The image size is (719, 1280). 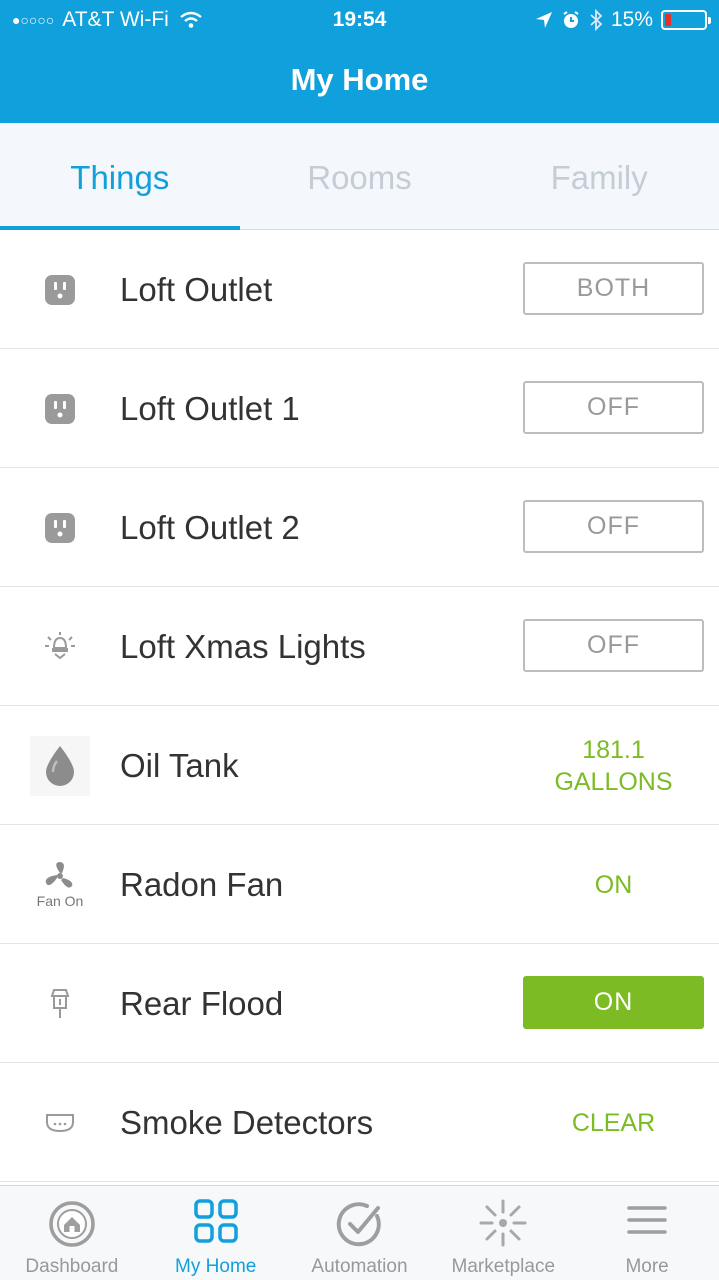 What do you see at coordinates (216, 1224) in the screenshot?
I see `grid-icon` at bounding box center [216, 1224].